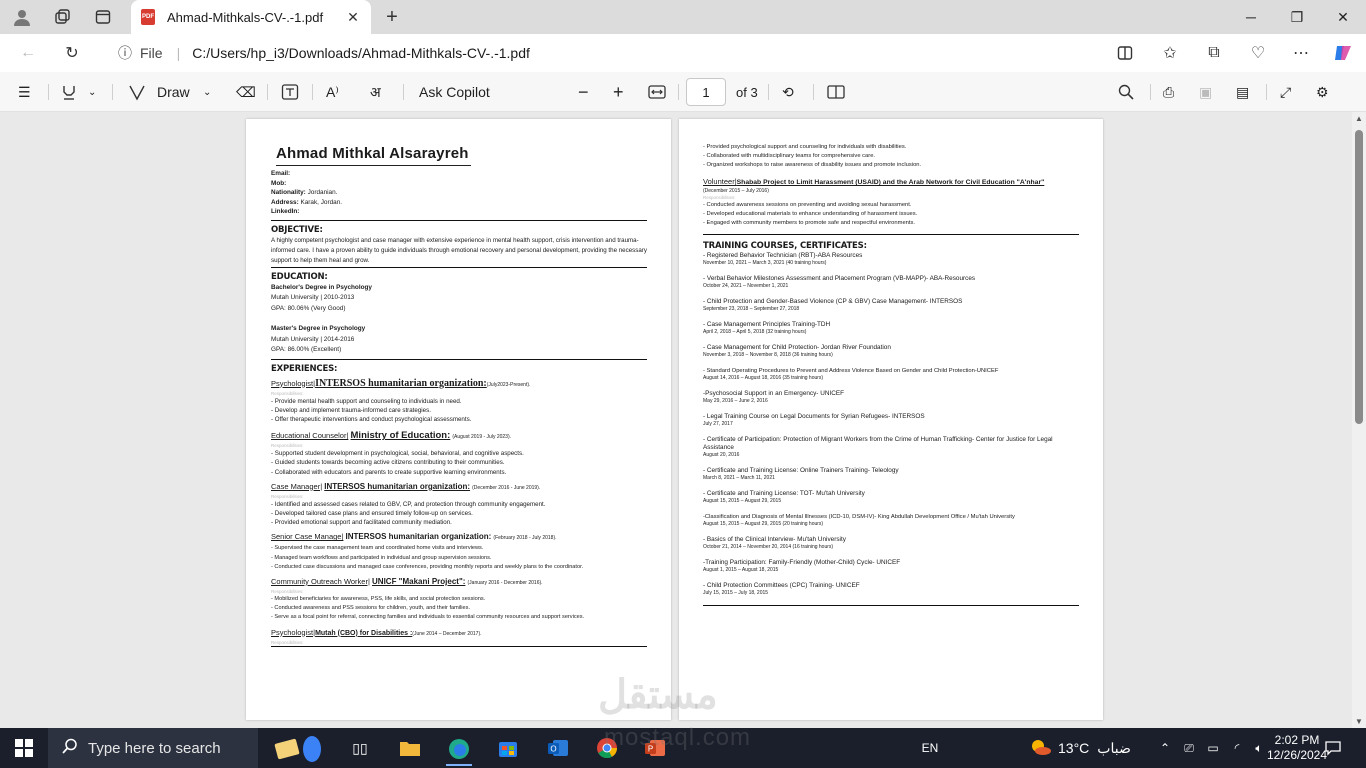 The height and width of the screenshot is (768, 1366). Describe the element at coordinates (459, 750) in the screenshot. I see `edge-browser-icon` at that location.